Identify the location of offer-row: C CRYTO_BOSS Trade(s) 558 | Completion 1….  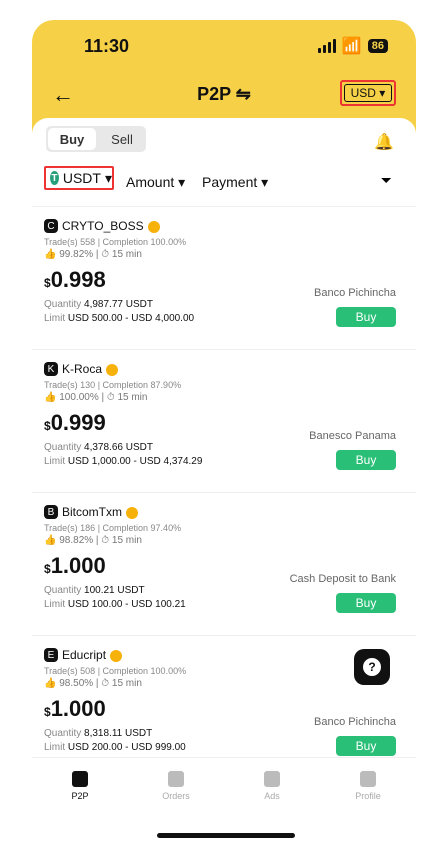
(224, 277).